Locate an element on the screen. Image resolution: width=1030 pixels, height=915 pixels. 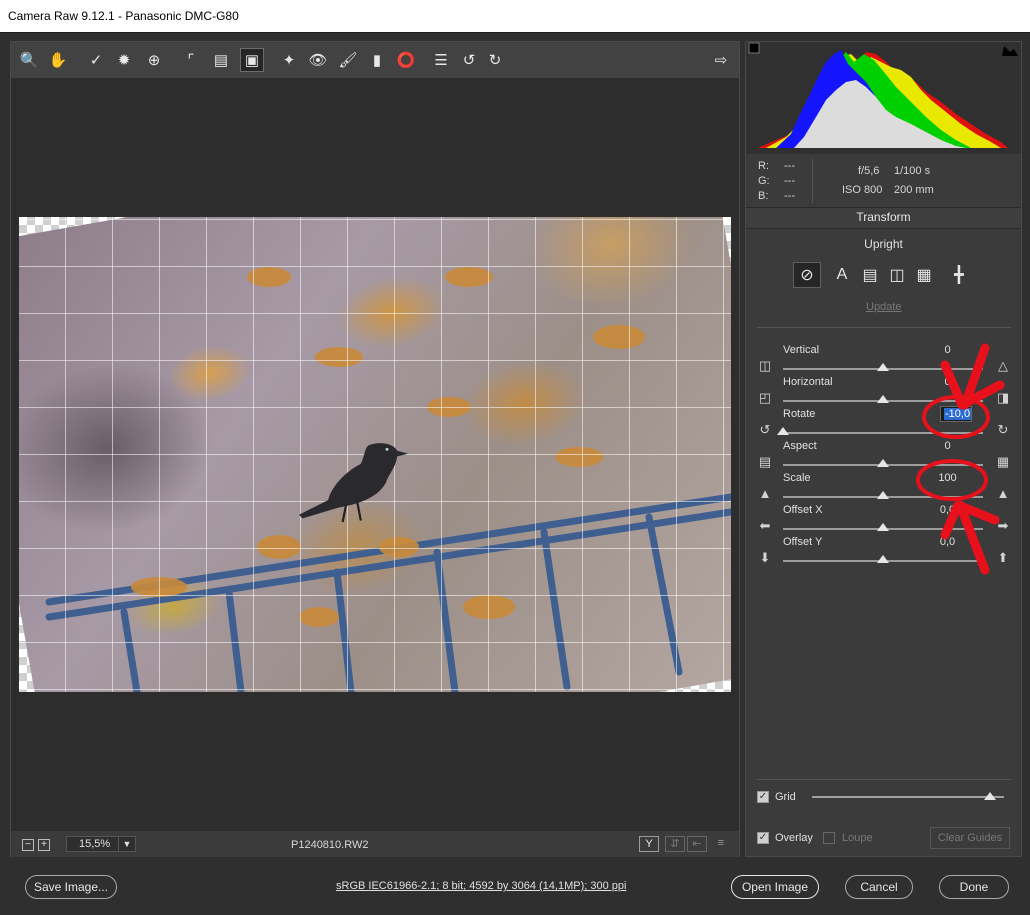
vertical-slider-thumb is located at coordinates (883, 367).